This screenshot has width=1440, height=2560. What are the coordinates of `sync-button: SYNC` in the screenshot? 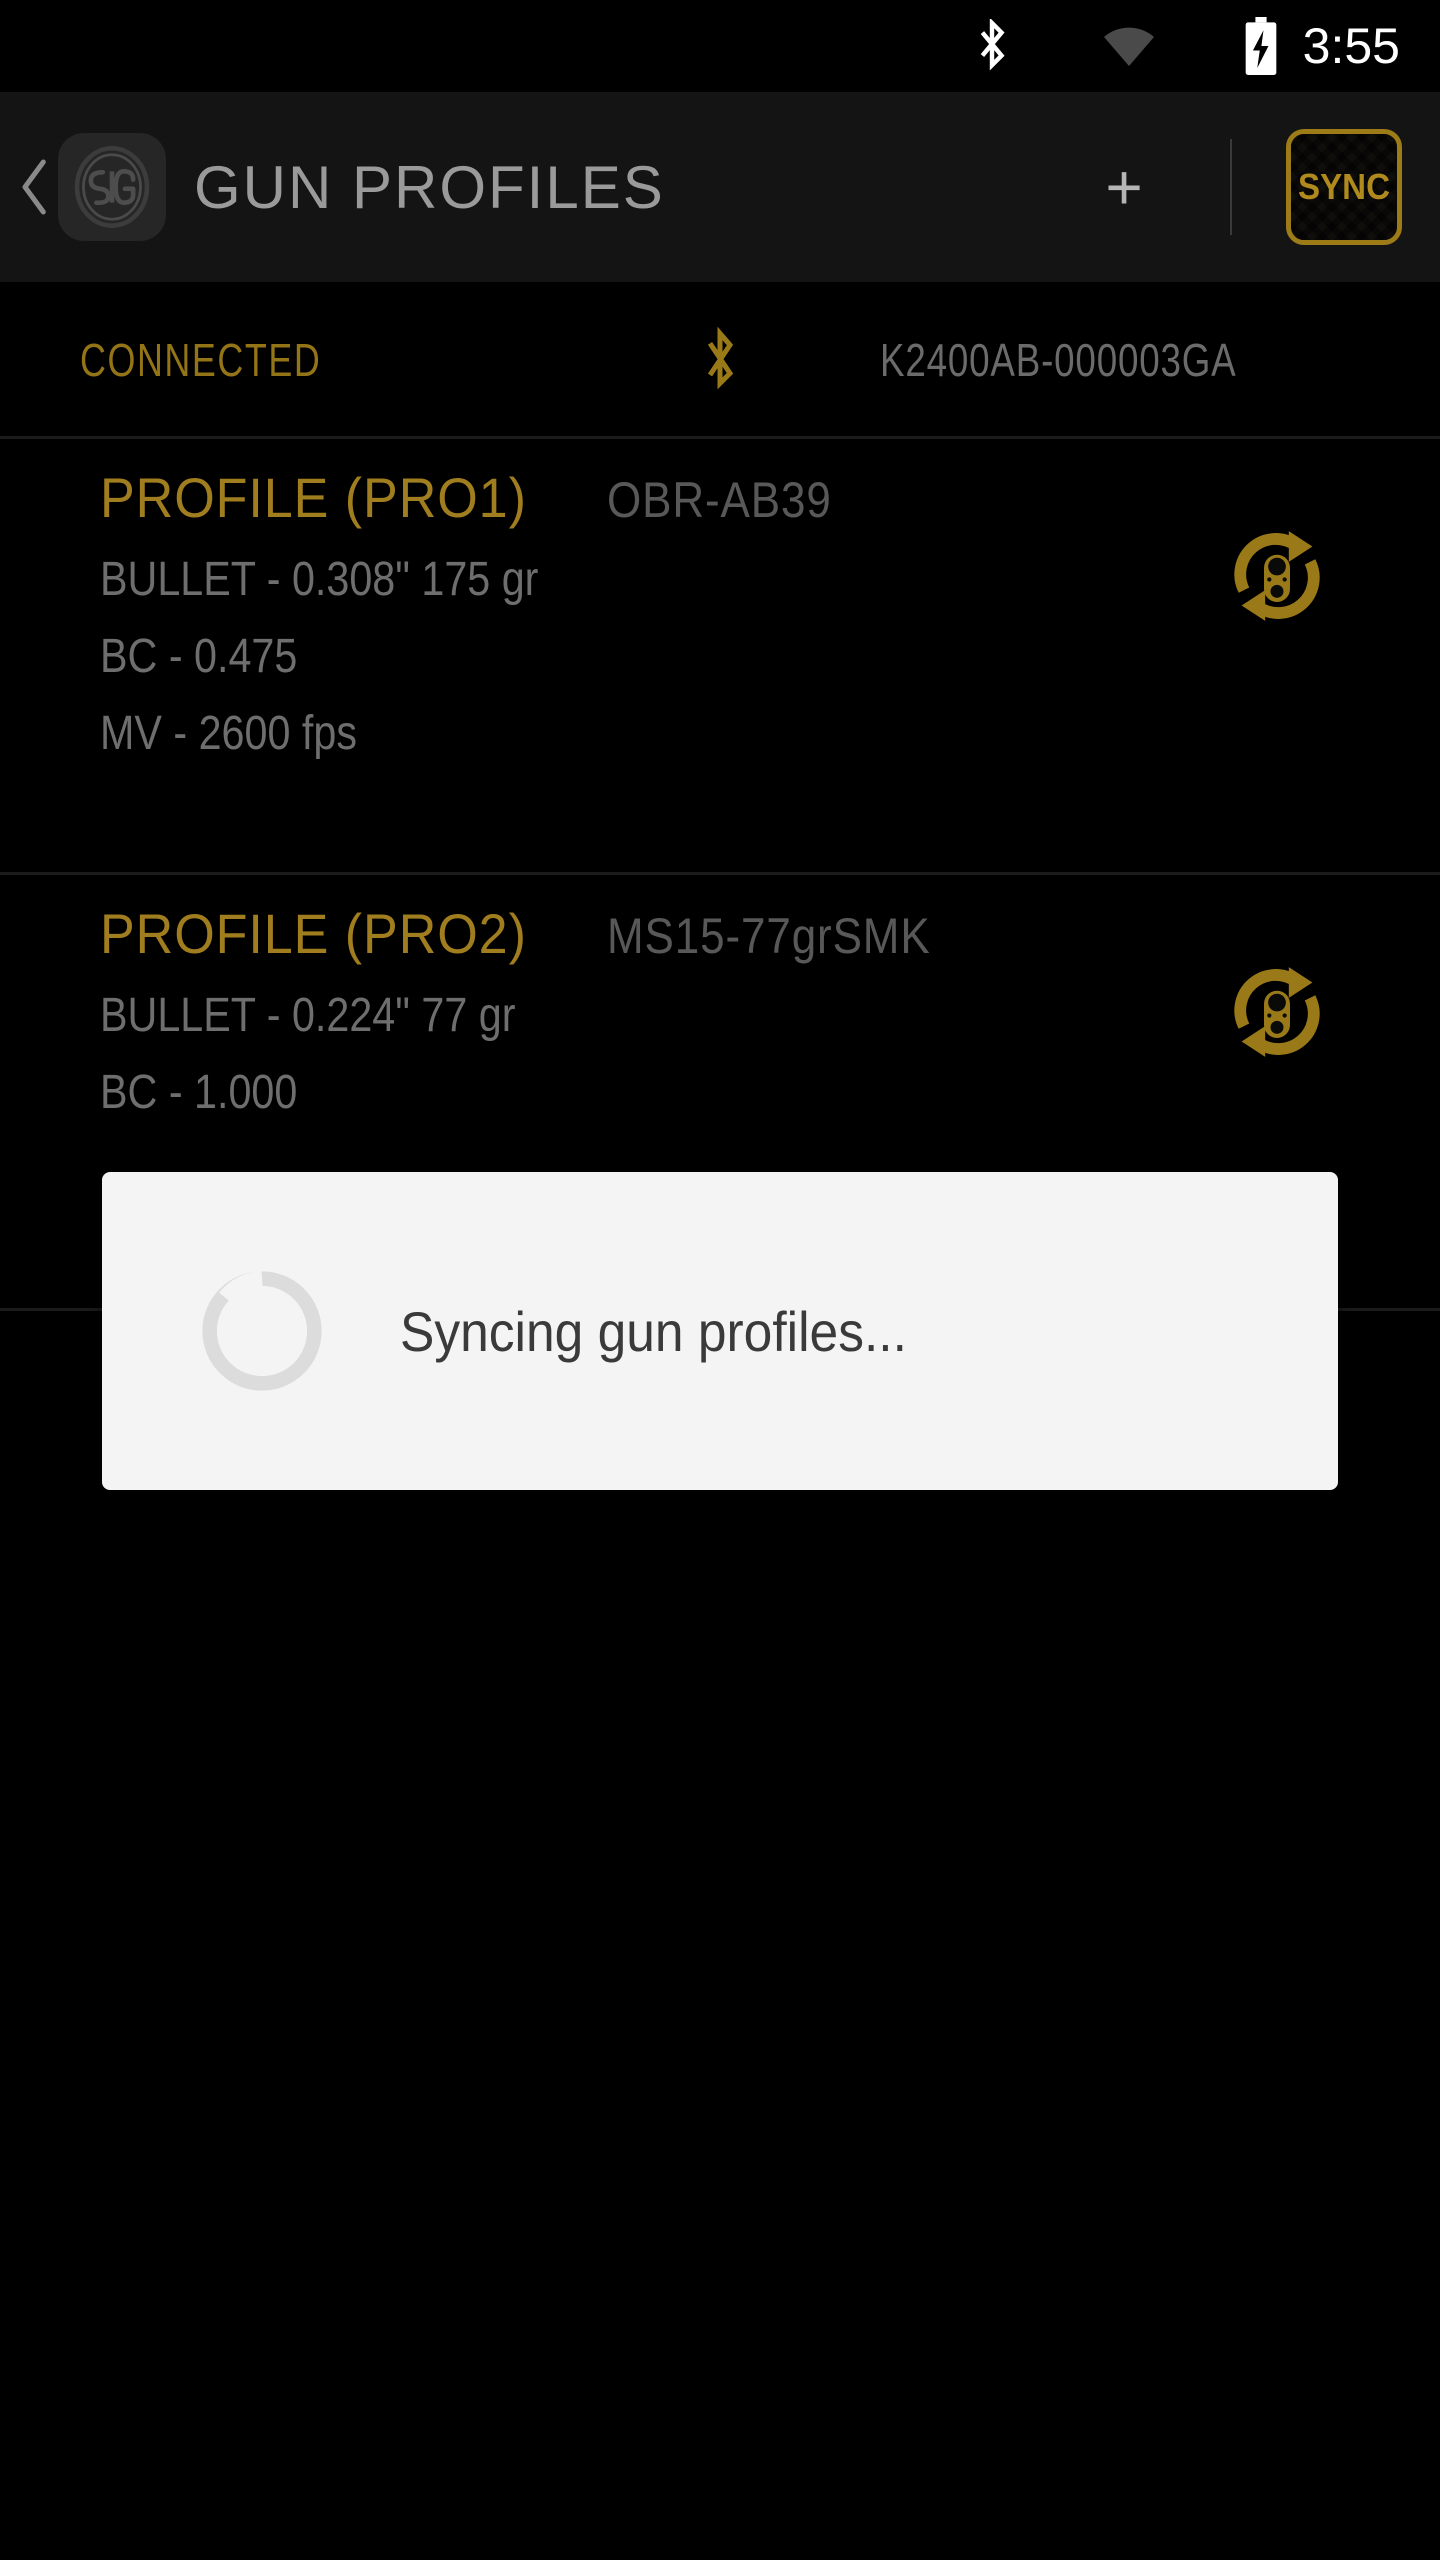 It's located at (1344, 187).